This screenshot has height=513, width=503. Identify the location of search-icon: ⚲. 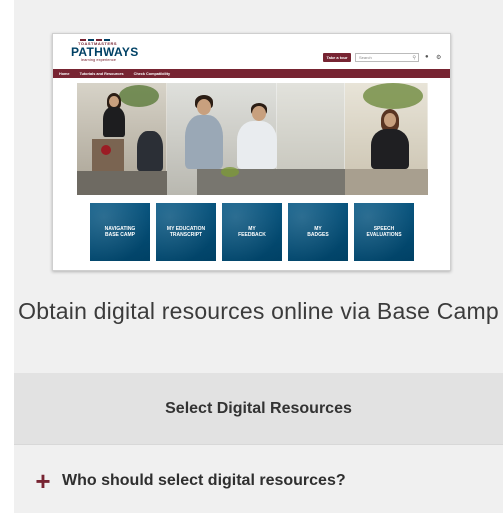
(414, 57).